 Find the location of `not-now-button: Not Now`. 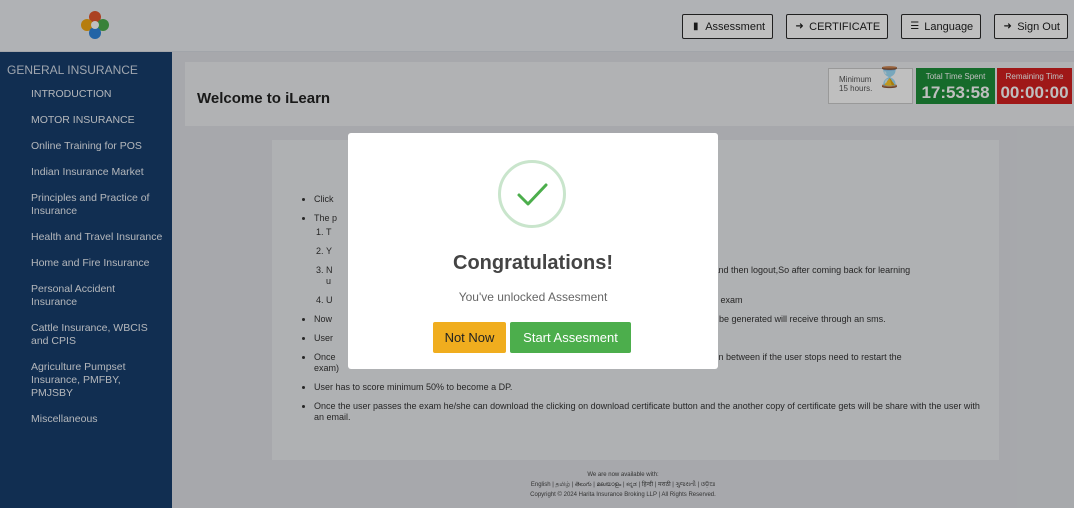

not-now-button: Not Now is located at coordinates (469, 337).